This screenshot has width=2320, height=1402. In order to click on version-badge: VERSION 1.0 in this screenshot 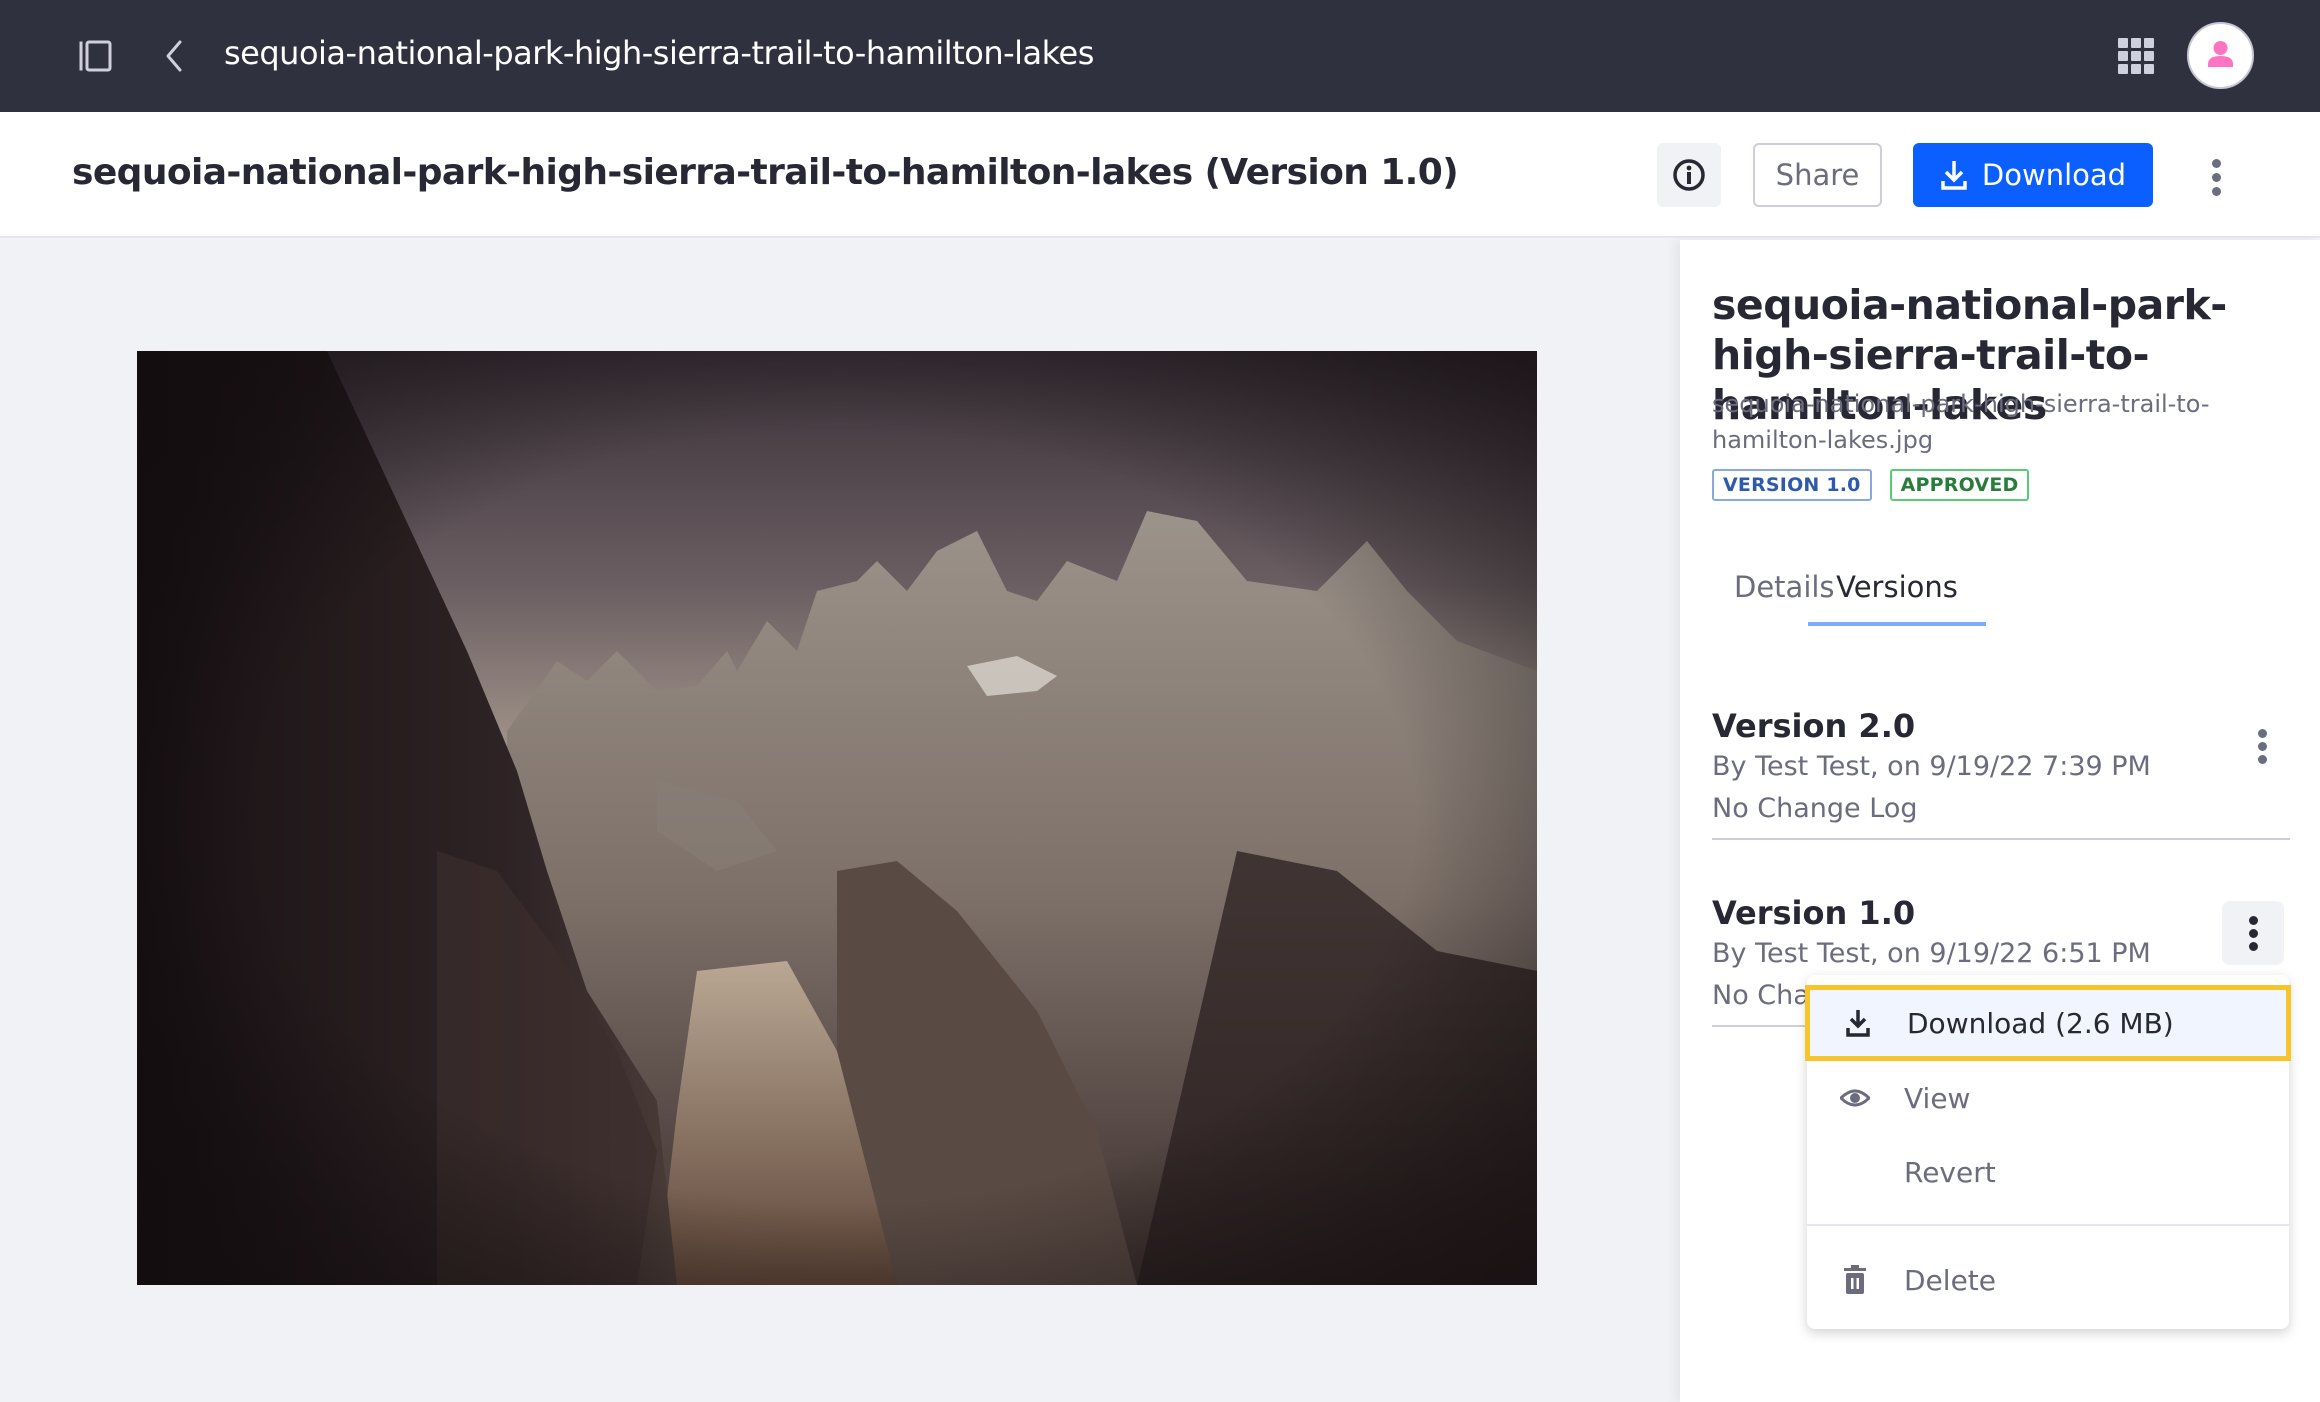, I will do `click(1792, 485)`.